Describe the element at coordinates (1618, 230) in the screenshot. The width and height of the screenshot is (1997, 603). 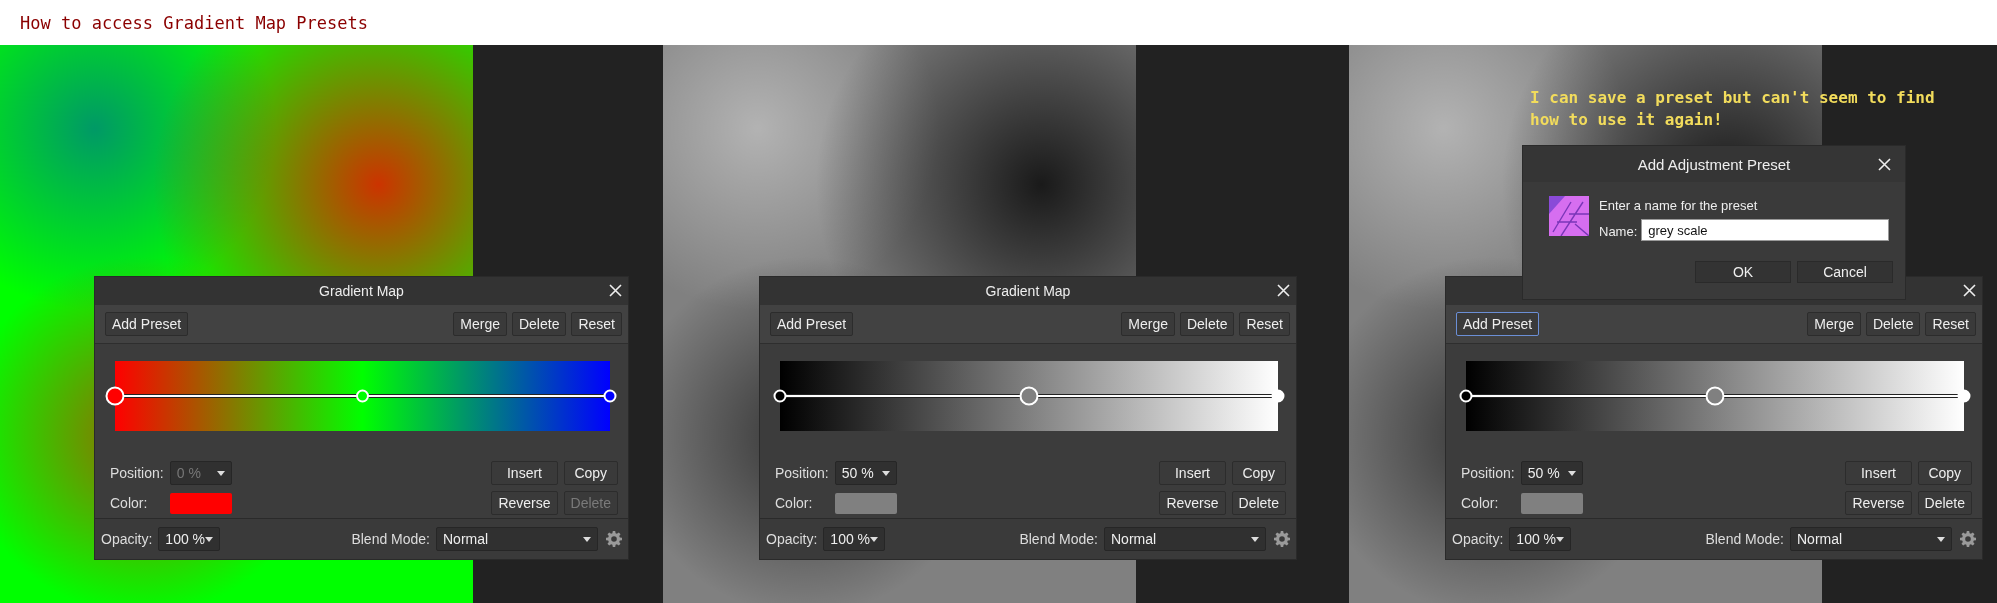
I see `name-label: Name:` at that location.